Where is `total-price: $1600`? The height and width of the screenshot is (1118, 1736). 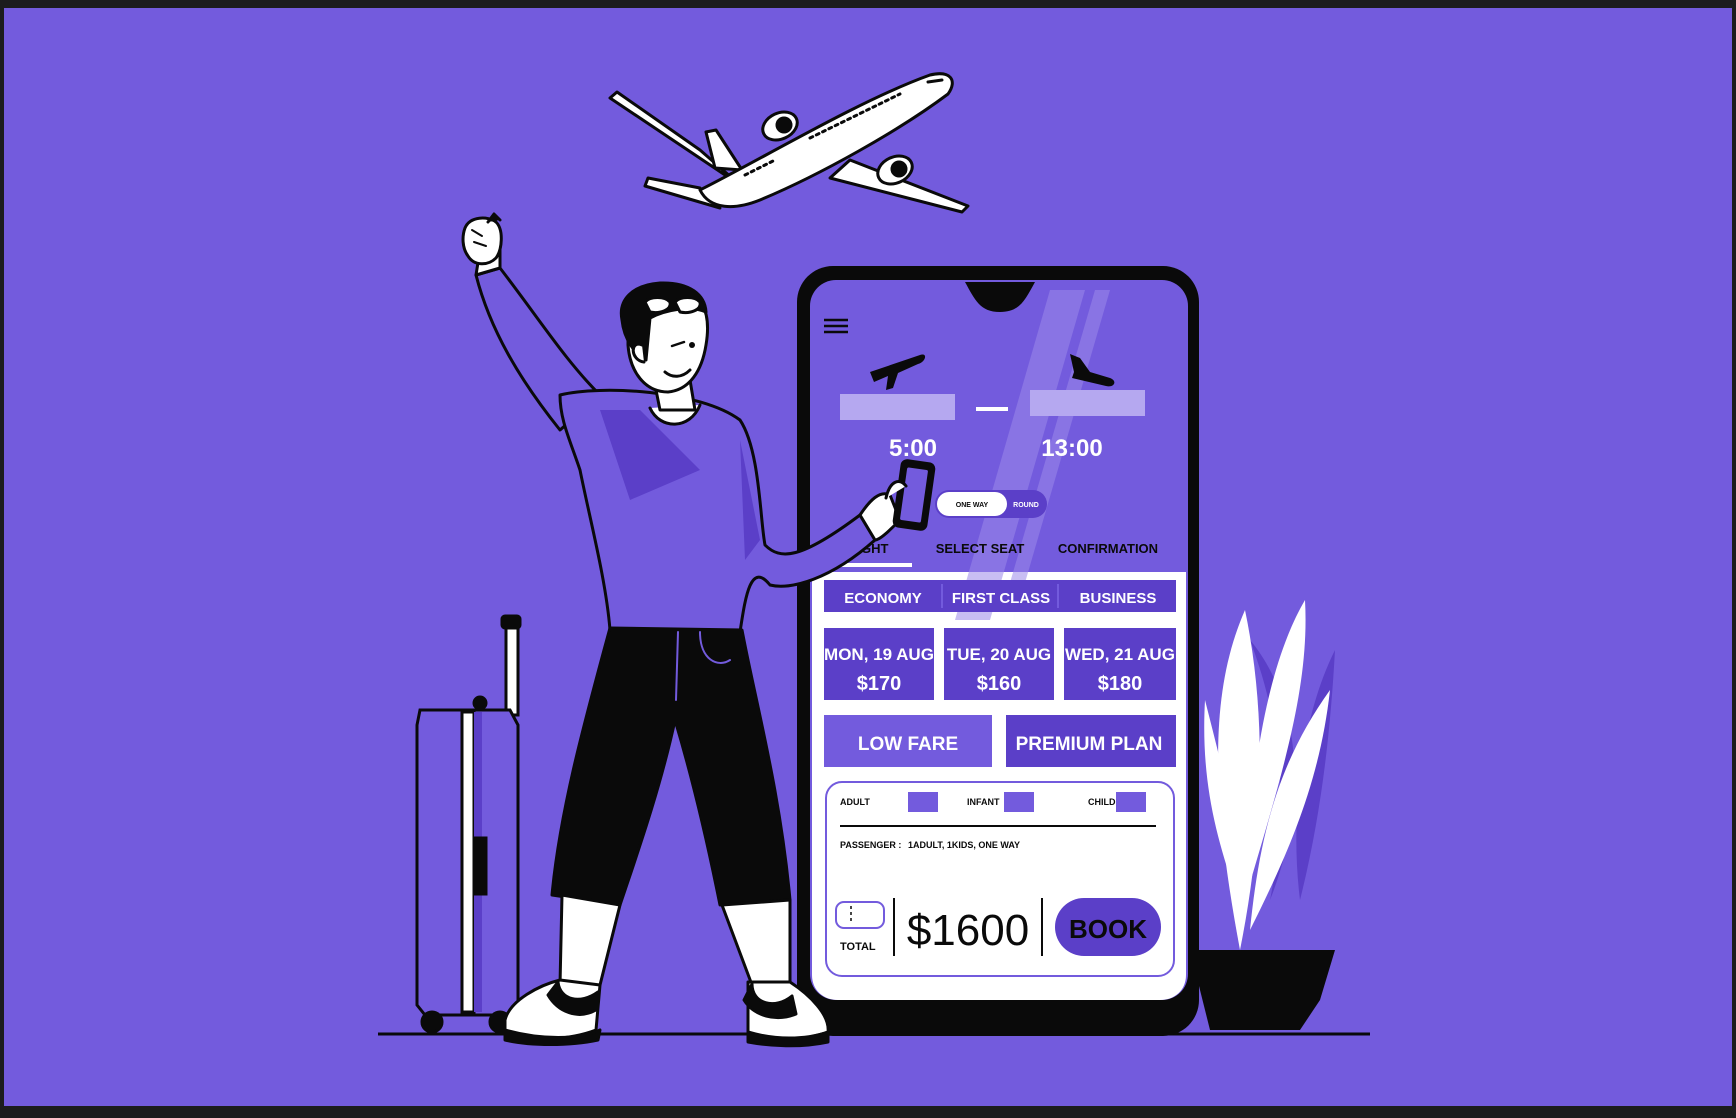
total-price: $1600 is located at coordinates (968, 930).